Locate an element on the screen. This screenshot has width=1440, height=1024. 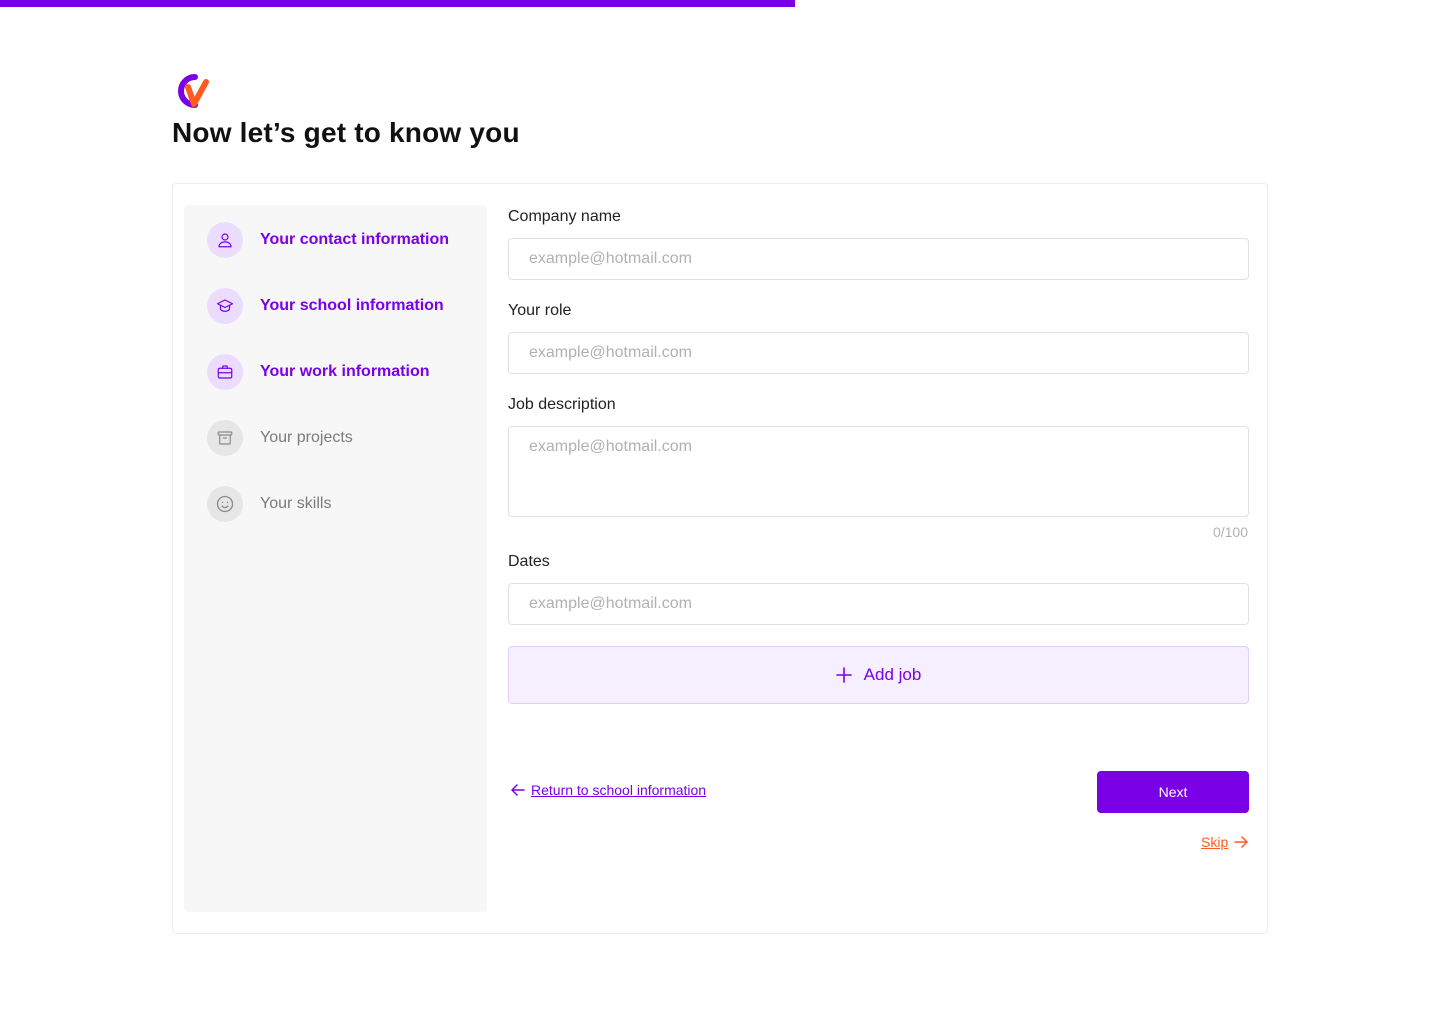
progress-bar is located at coordinates (720, 3).